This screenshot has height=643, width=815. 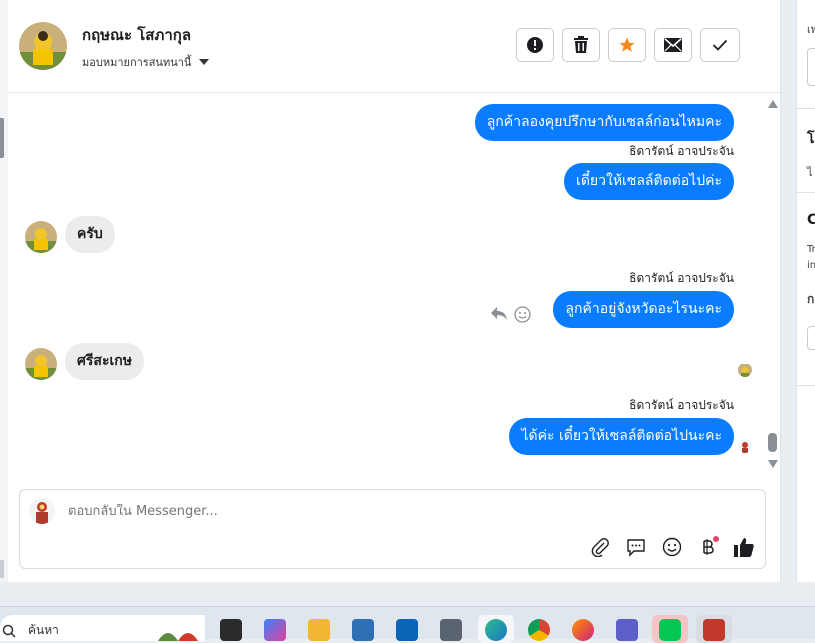 I want to click on snipping-tool-tab, so click(x=714, y=629).